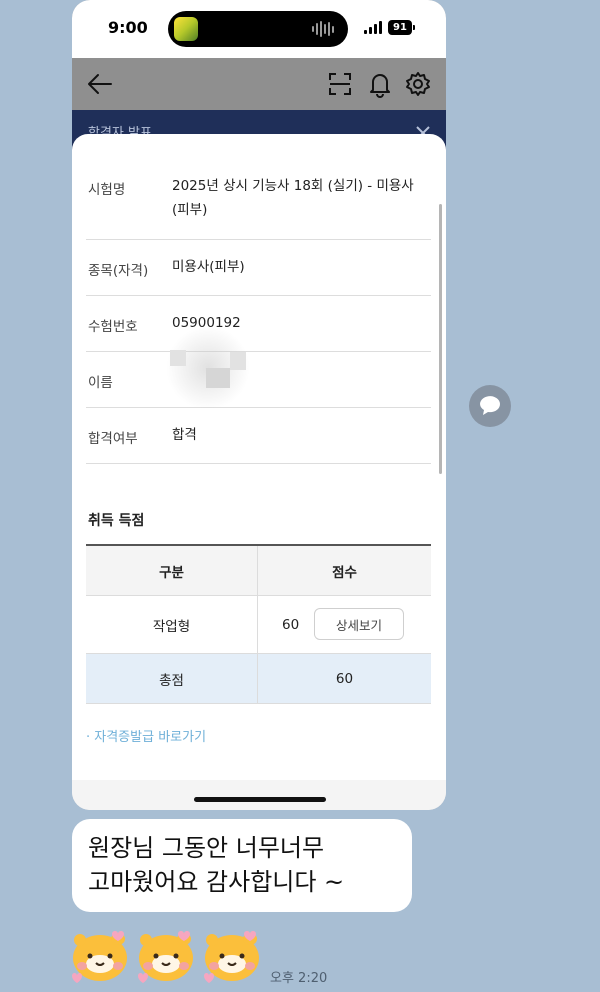  Describe the element at coordinates (172, 624) in the screenshot. I see `table-cell-category: 작업형` at that location.